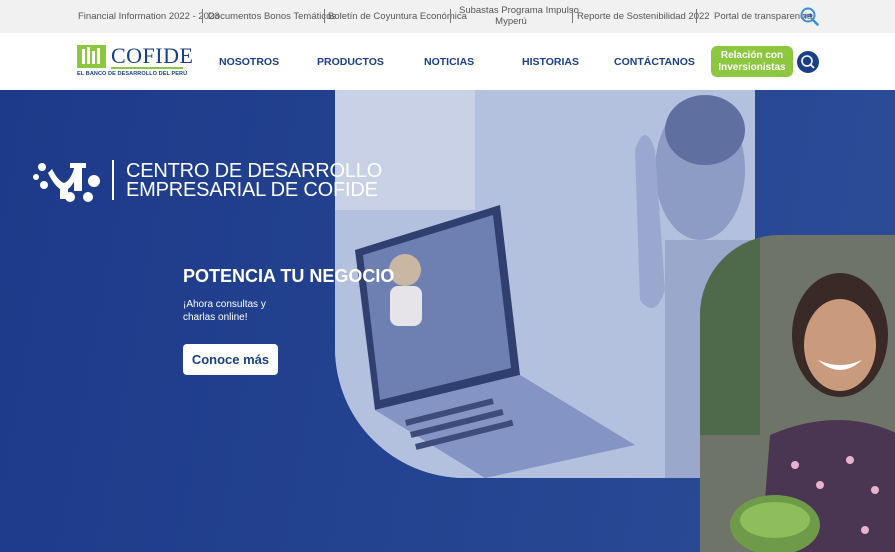  What do you see at coordinates (752, 67) in the screenshot?
I see `investor-relations-line2: Inversionistas` at bounding box center [752, 67].